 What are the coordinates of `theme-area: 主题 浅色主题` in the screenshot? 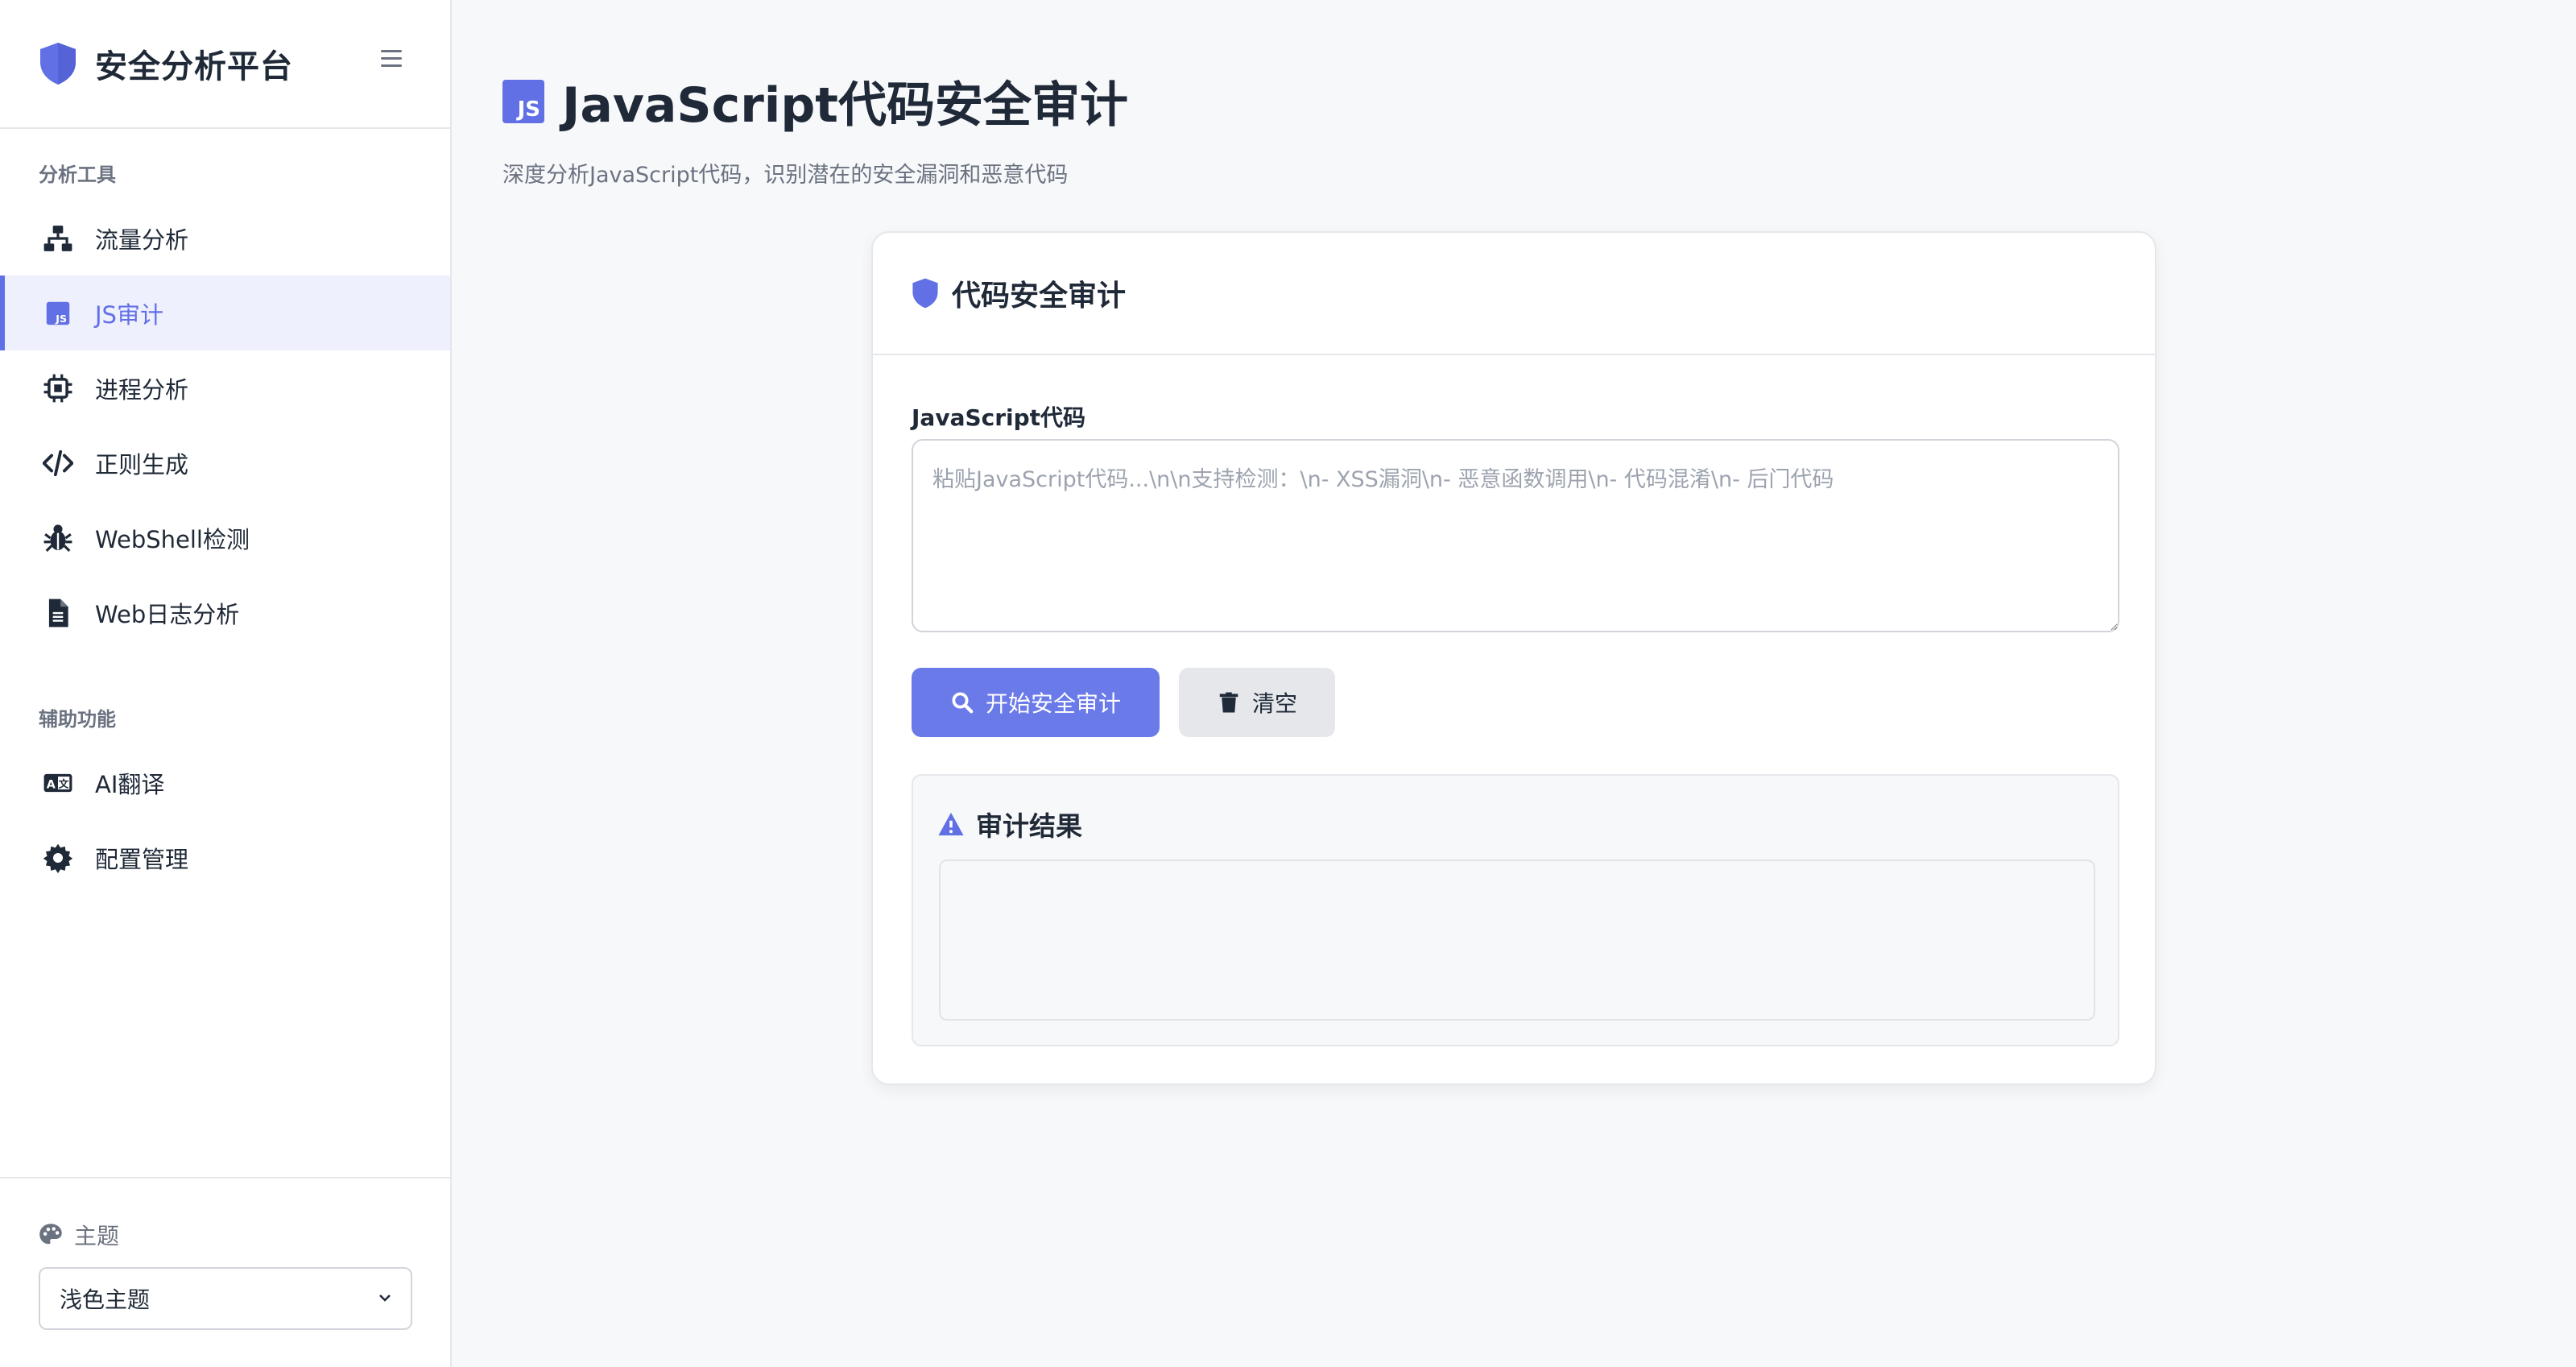 It's located at (225, 1272).